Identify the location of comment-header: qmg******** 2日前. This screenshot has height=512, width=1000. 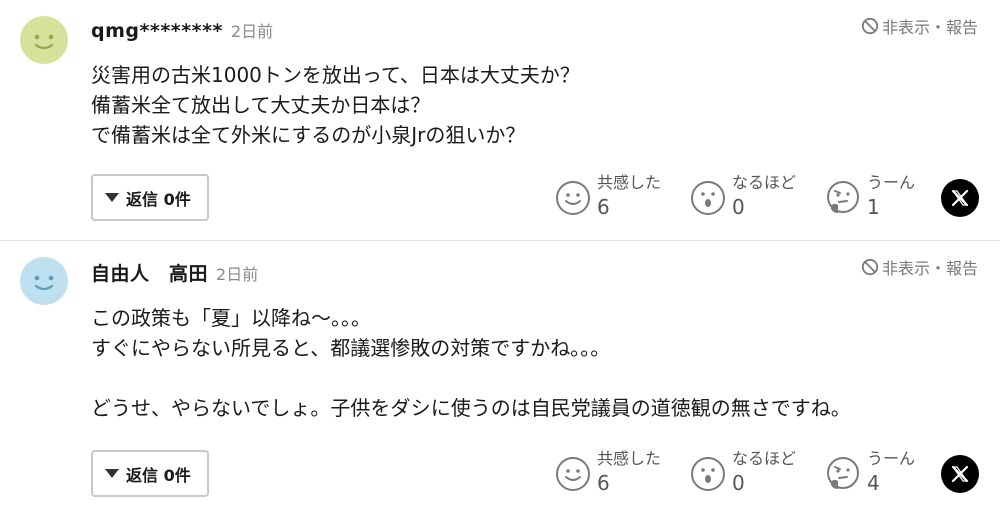
(182, 31).